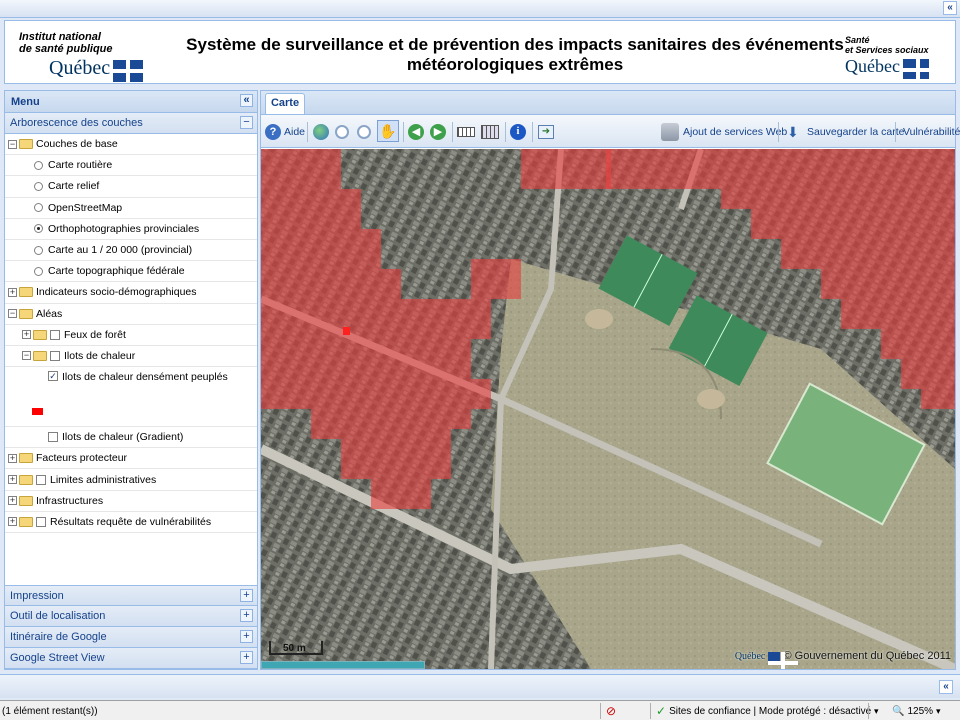  I want to click on tree-node-protective-factors: + Facteurs protecteur, so click(131, 459).